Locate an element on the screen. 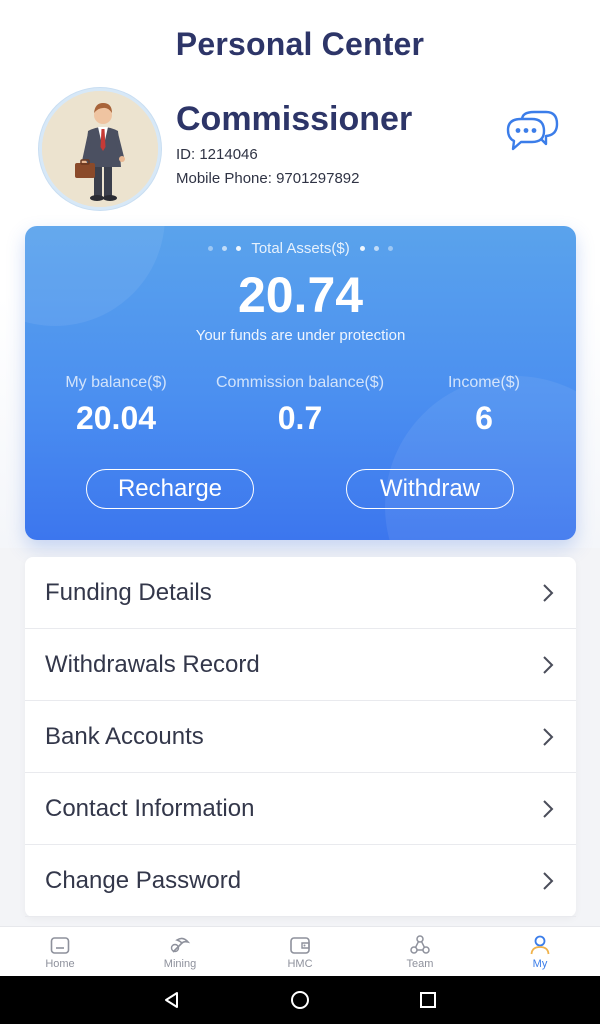  tab-my: My is located at coordinates (540, 951).